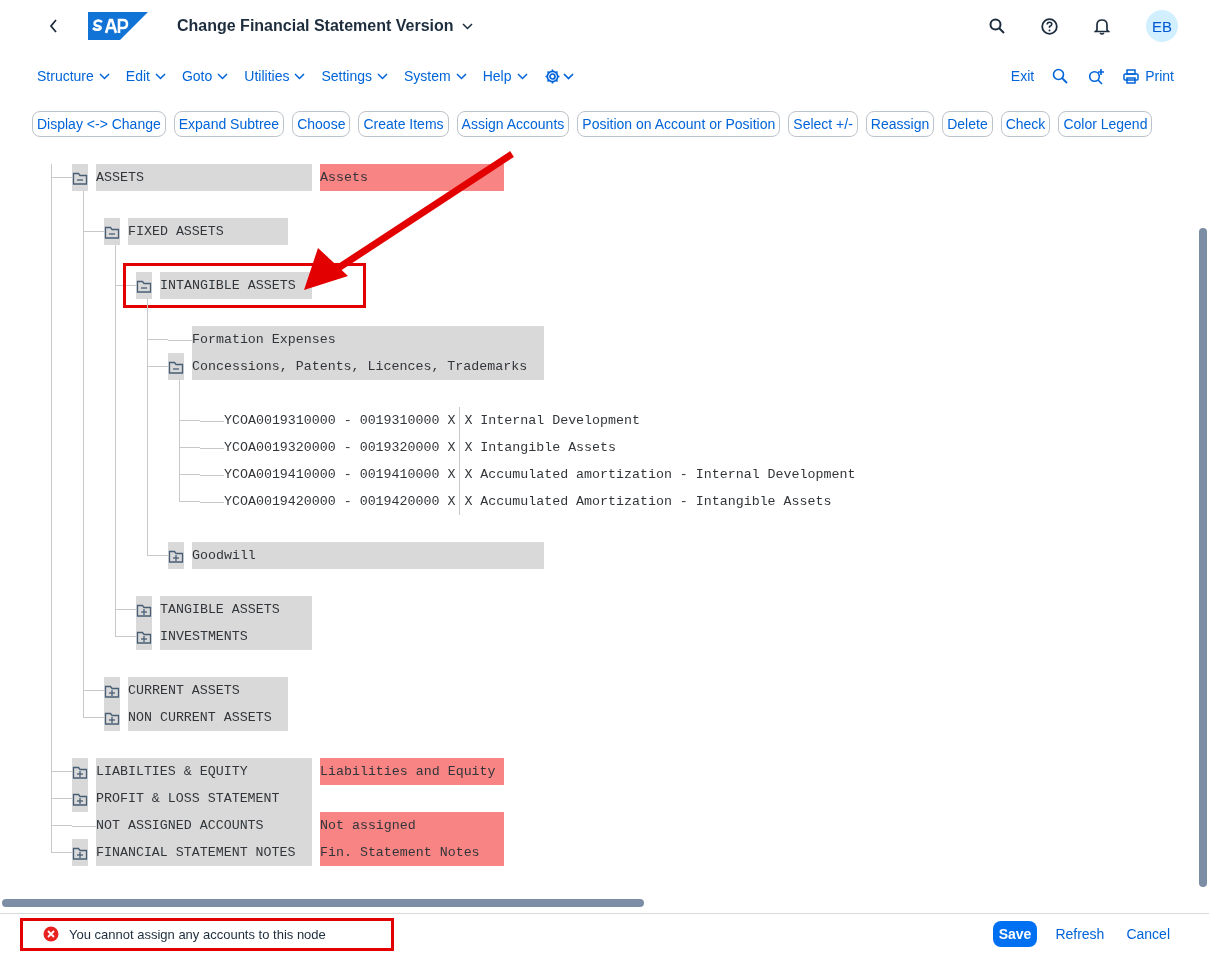 Image resolution: width=1209 pixels, height=954 pixels. Describe the element at coordinates (205, 76) in the screenshot. I see `menu-item: Goto` at that location.